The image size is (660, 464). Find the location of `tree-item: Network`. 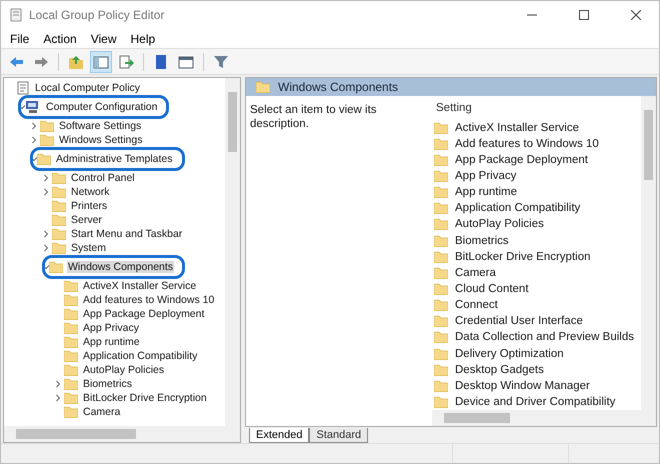

tree-item: Network is located at coordinates (90, 192).